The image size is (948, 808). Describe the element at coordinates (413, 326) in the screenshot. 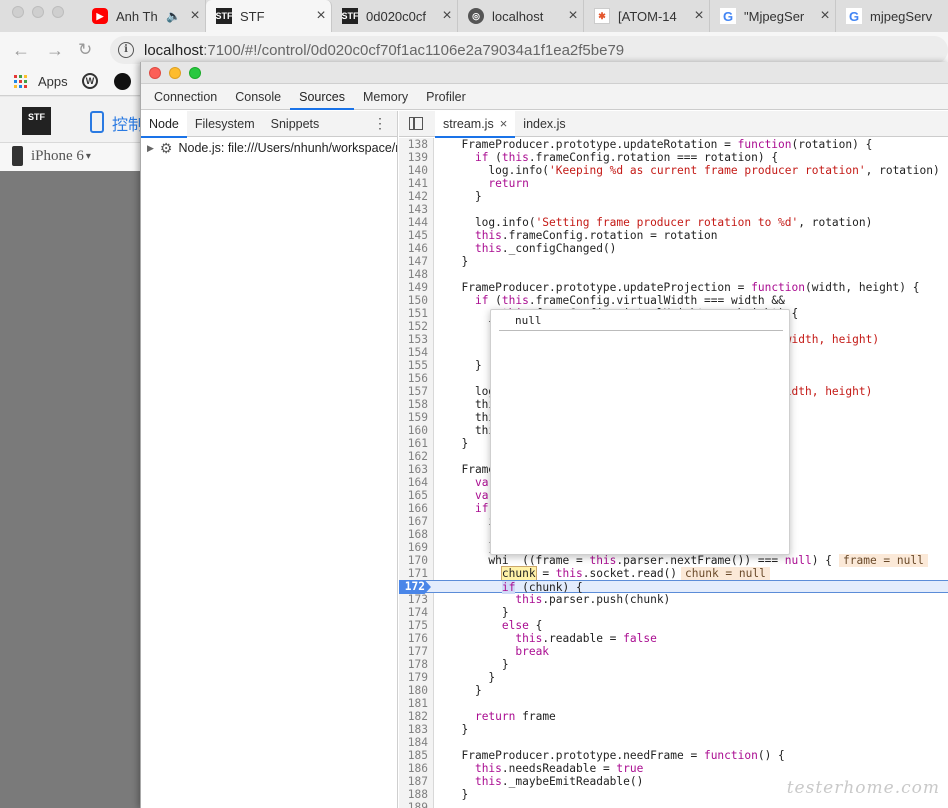

I see `line-number: 152` at that location.